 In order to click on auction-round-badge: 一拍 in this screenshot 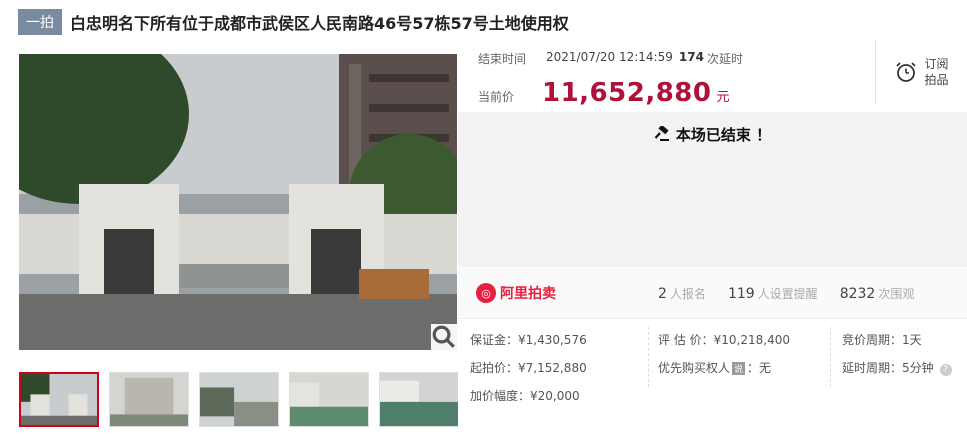, I will do `click(40, 22)`.